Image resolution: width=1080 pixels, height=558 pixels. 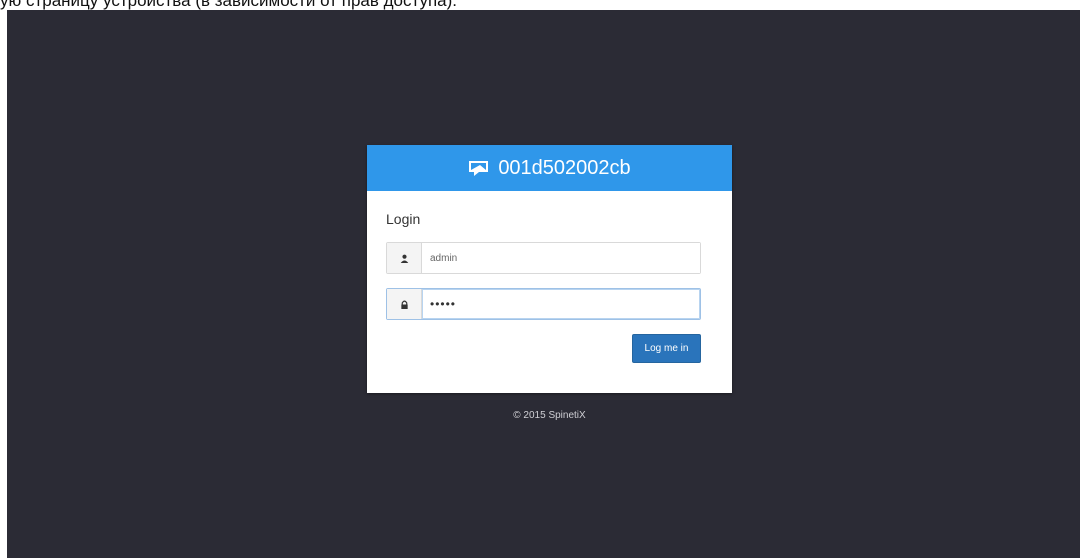 What do you see at coordinates (549, 415) in the screenshot?
I see `copyright-footer: © 2015 SpinetiX` at bounding box center [549, 415].